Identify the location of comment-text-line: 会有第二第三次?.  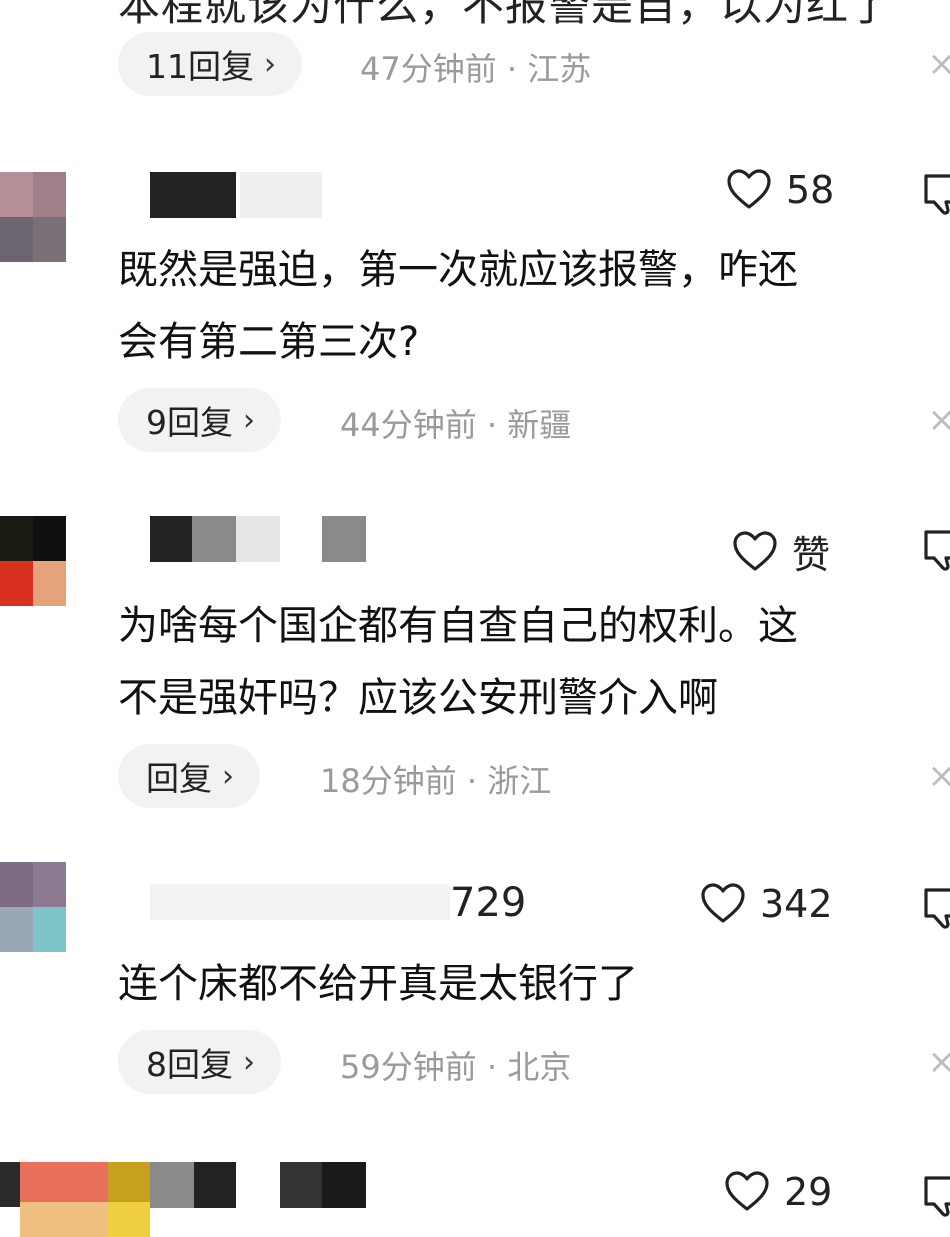
(269, 342).